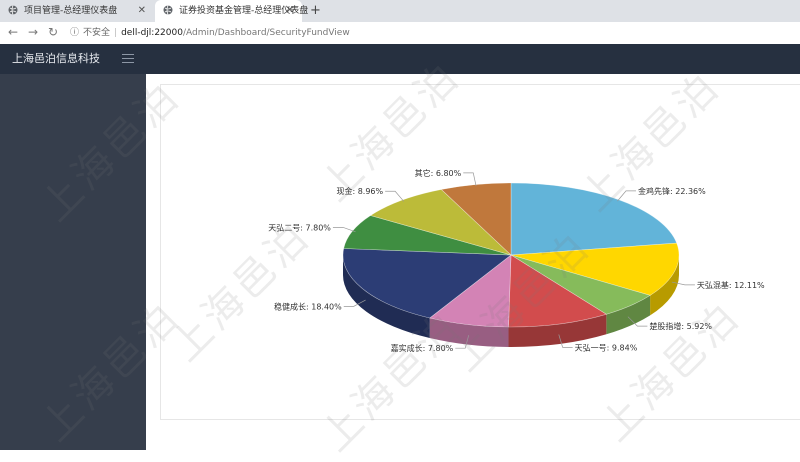  Describe the element at coordinates (315, 11) in the screenshot. I see `new-tab-button: +` at that location.